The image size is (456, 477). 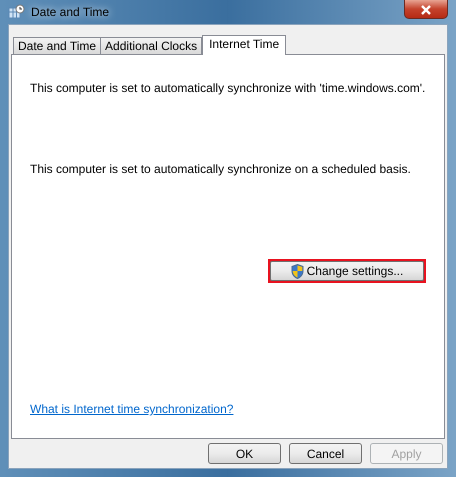 I want to click on schedule-text: This computer is set to automatically synchronize on a scheduled basis., so click(x=221, y=169).